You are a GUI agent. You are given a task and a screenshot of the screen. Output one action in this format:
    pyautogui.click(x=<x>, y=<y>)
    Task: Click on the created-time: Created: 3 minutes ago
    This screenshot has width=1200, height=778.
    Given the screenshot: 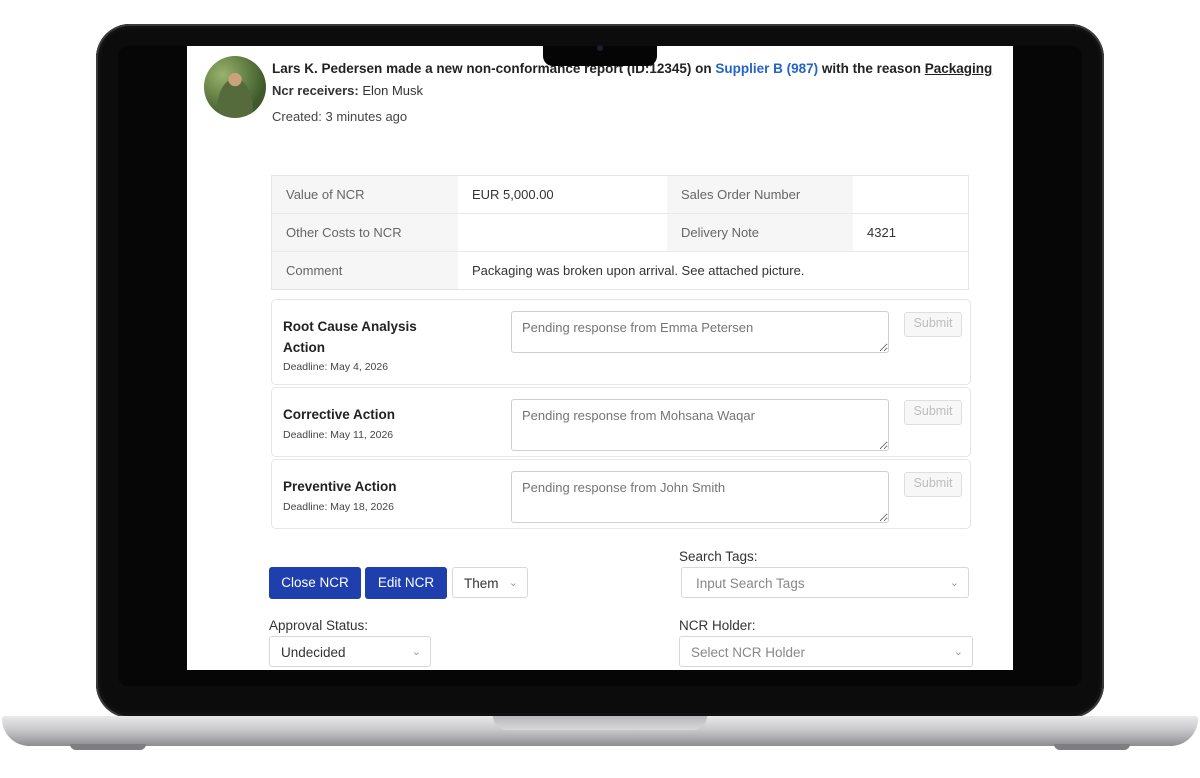 What is the action you would take?
    pyautogui.click(x=340, y=116)
    